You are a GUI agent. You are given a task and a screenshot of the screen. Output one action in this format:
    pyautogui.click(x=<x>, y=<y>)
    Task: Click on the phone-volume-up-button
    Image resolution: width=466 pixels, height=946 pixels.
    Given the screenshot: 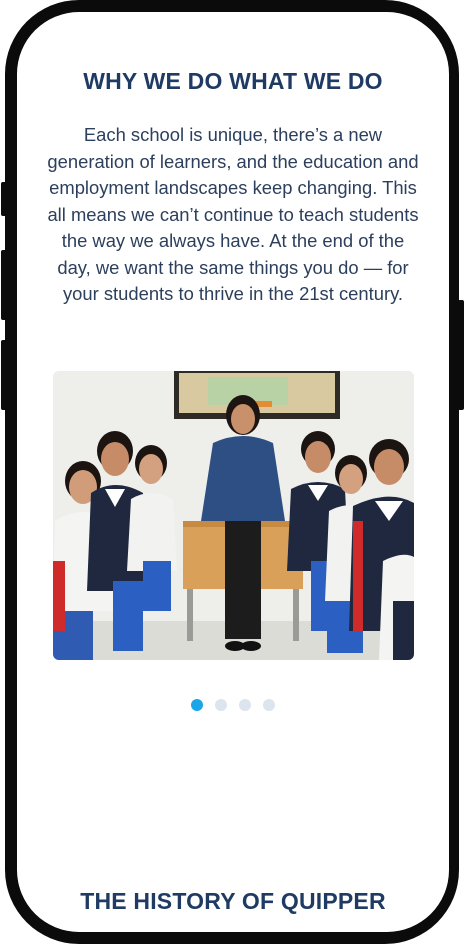 What is the action you would take?
    pyautogui.click(x=4, y=285)
    